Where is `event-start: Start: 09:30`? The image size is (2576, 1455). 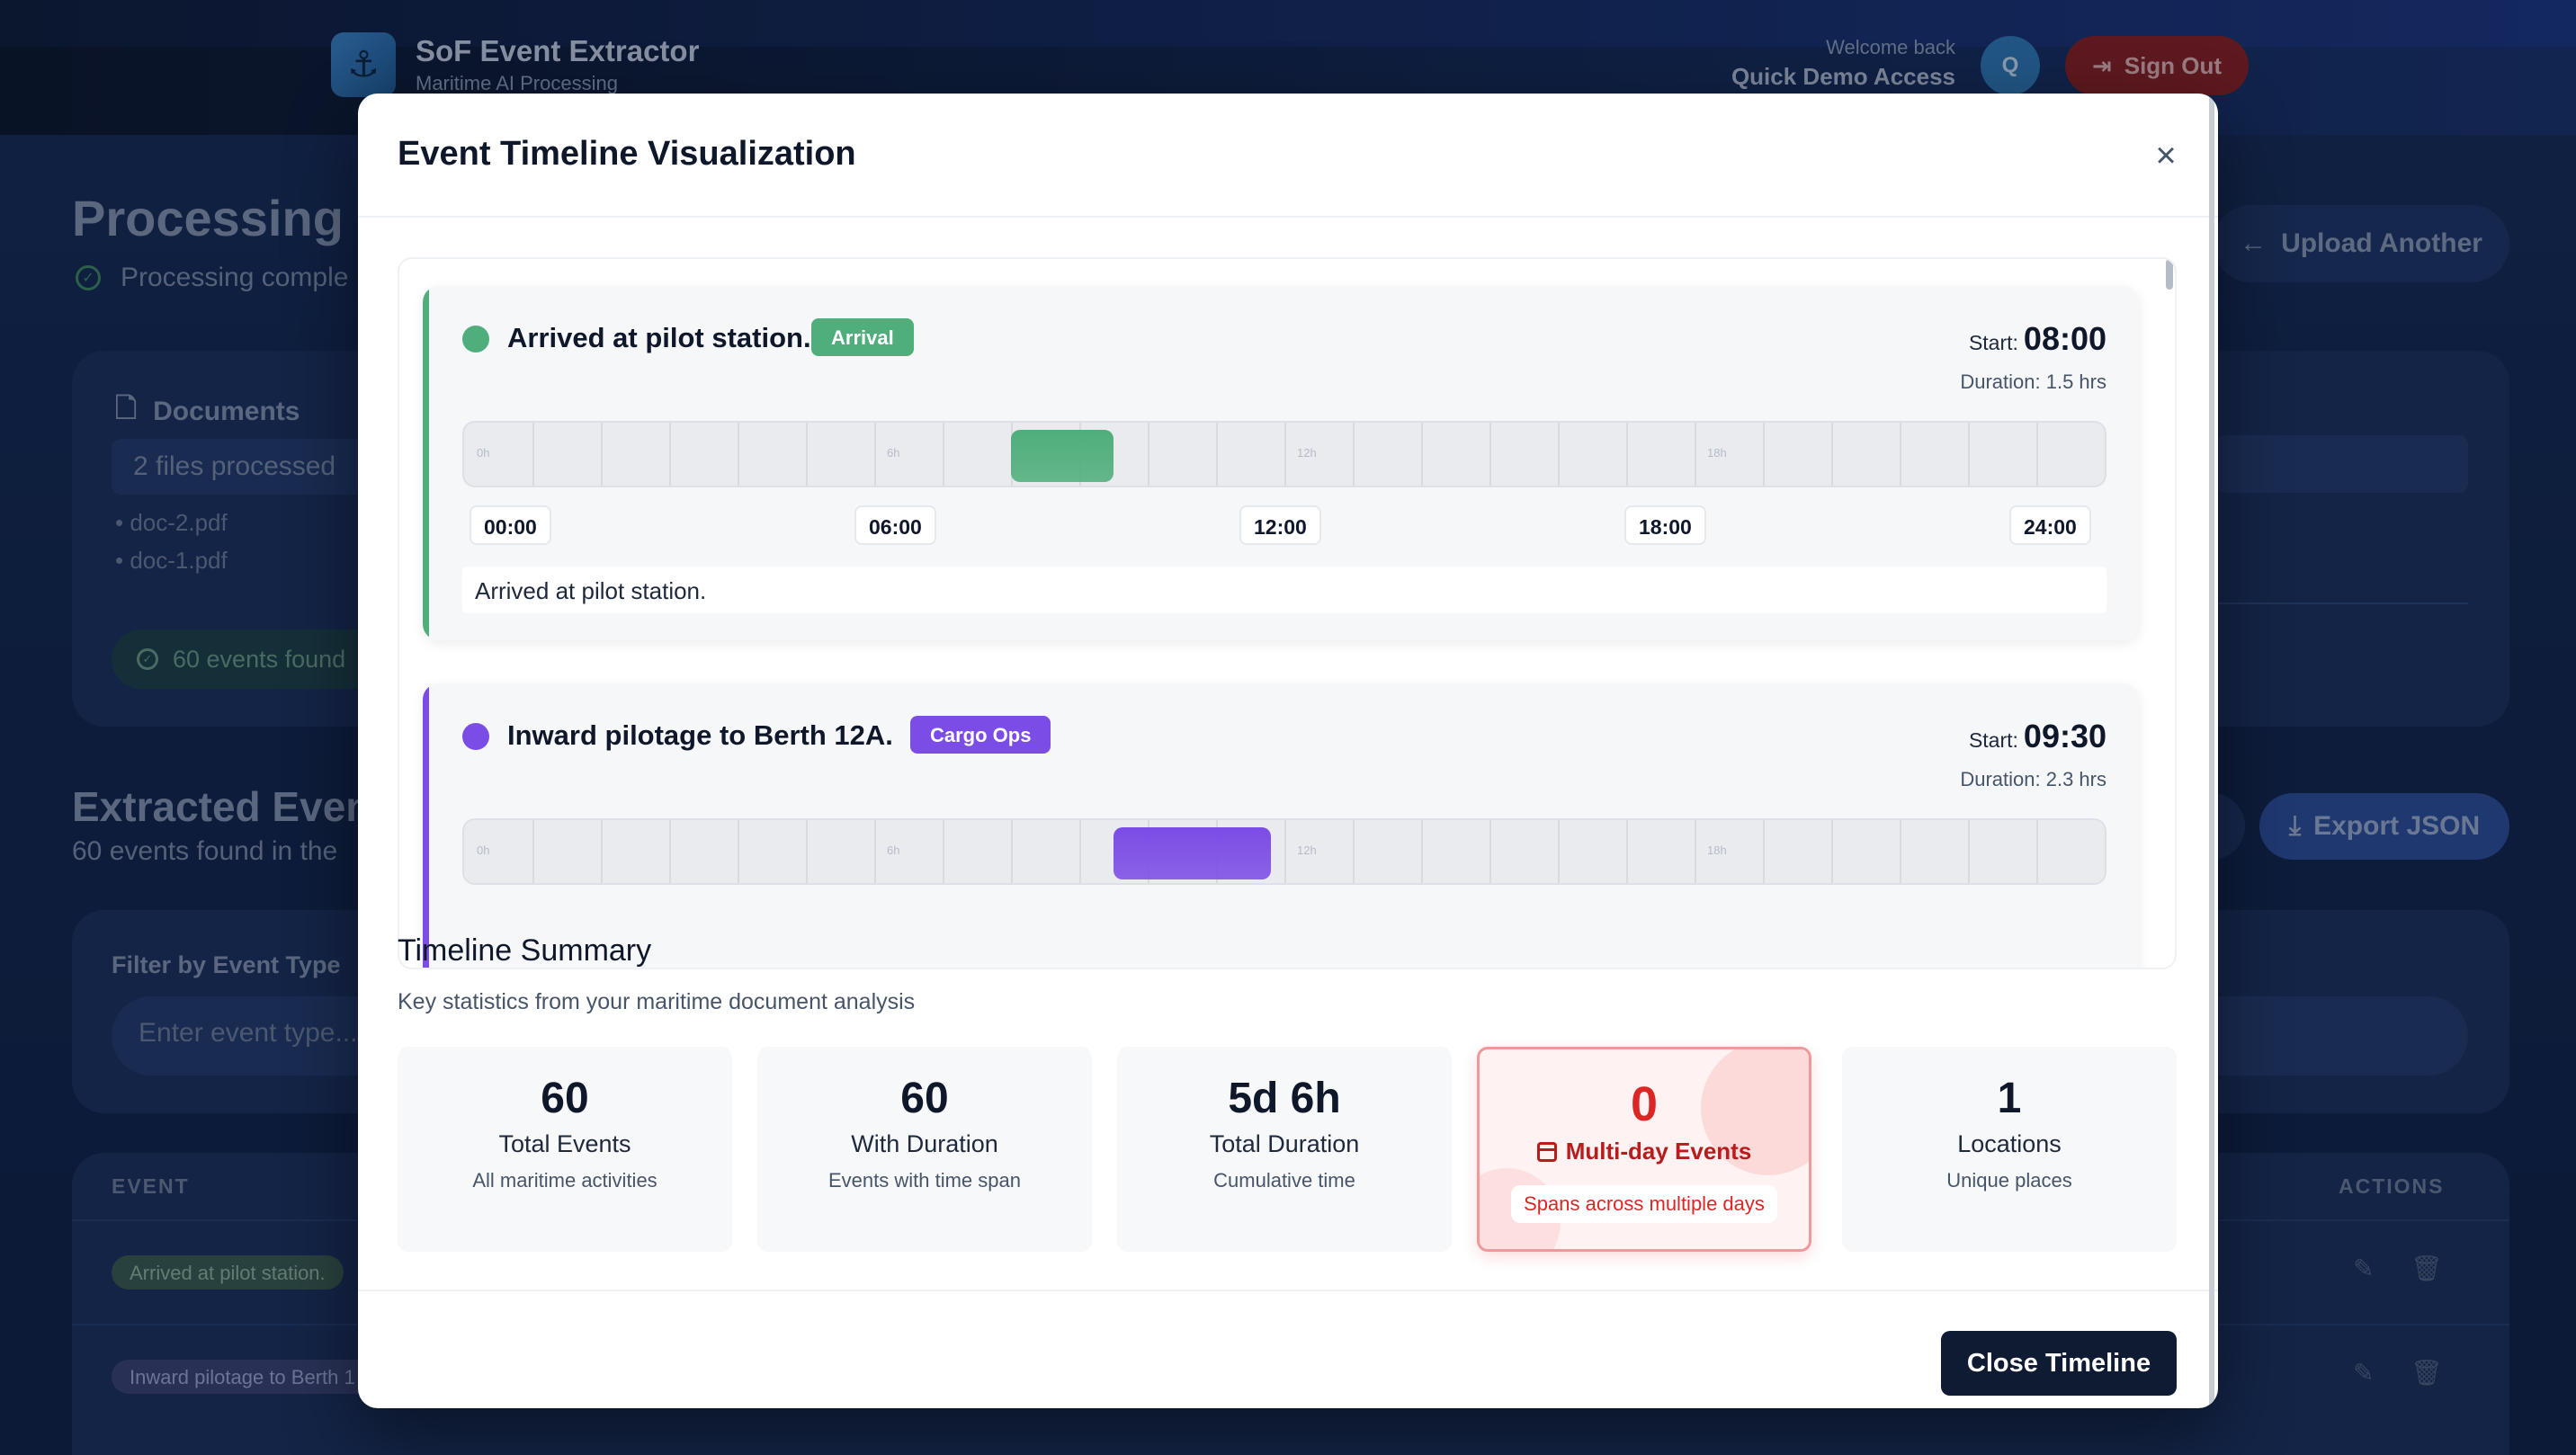
event-start: Start: 09:30 is located at coordinates (2037, 736).